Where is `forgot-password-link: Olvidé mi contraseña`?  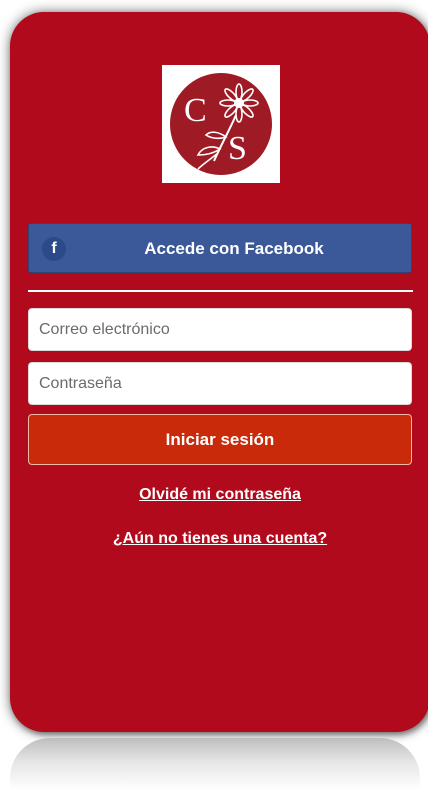
forgot-password-link: Olvidé mi contraseña is located at coordinates (219, 495).